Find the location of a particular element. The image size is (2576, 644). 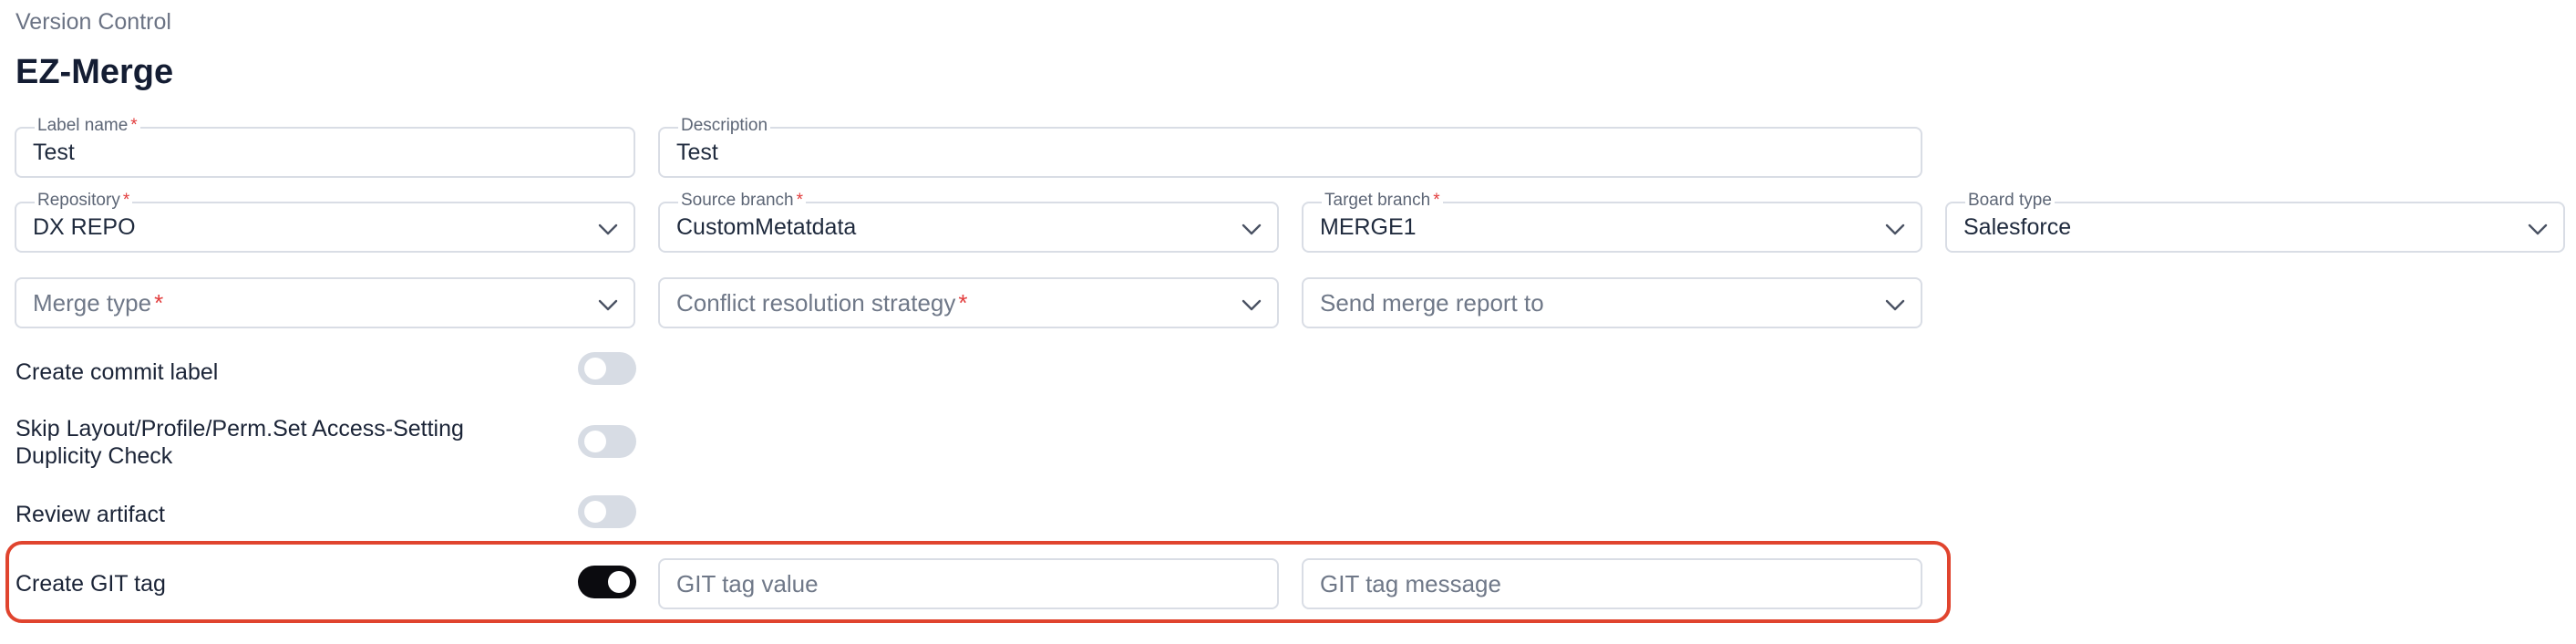

source-branch-select: Source branch * CustomMetatdata is located at coordinates (968, 222).